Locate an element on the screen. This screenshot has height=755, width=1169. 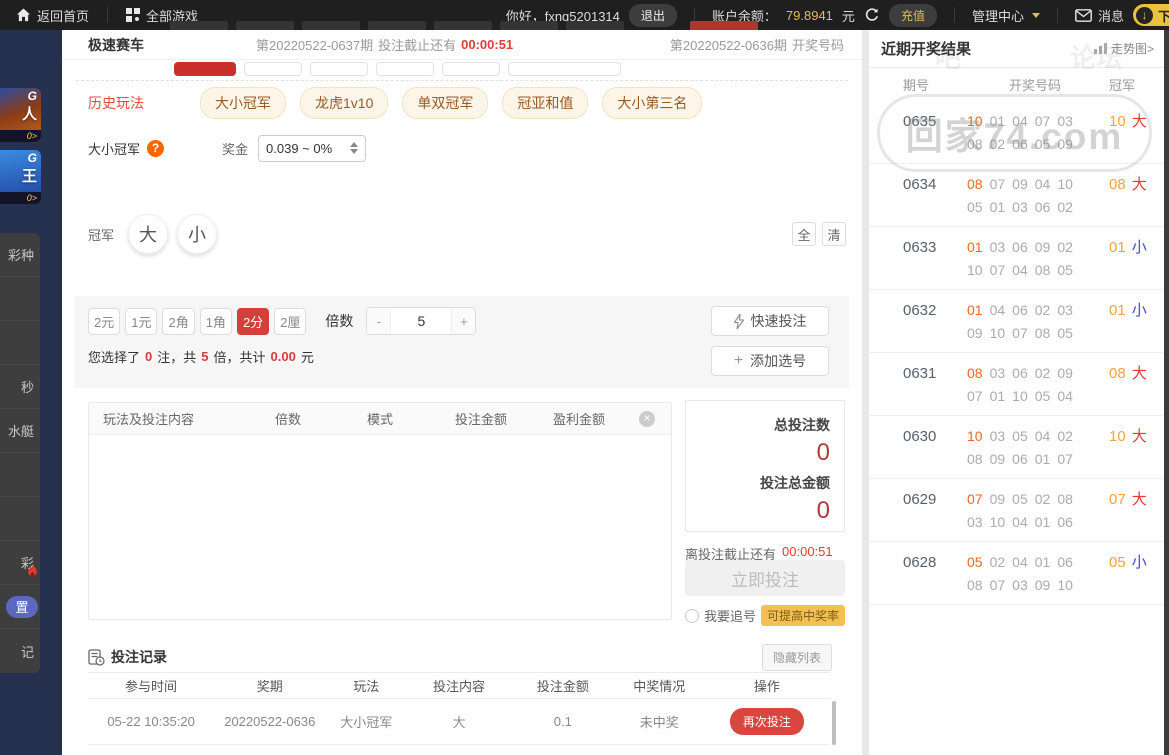
denom-button-2元: 2元 is located at coordinates (104, 321).